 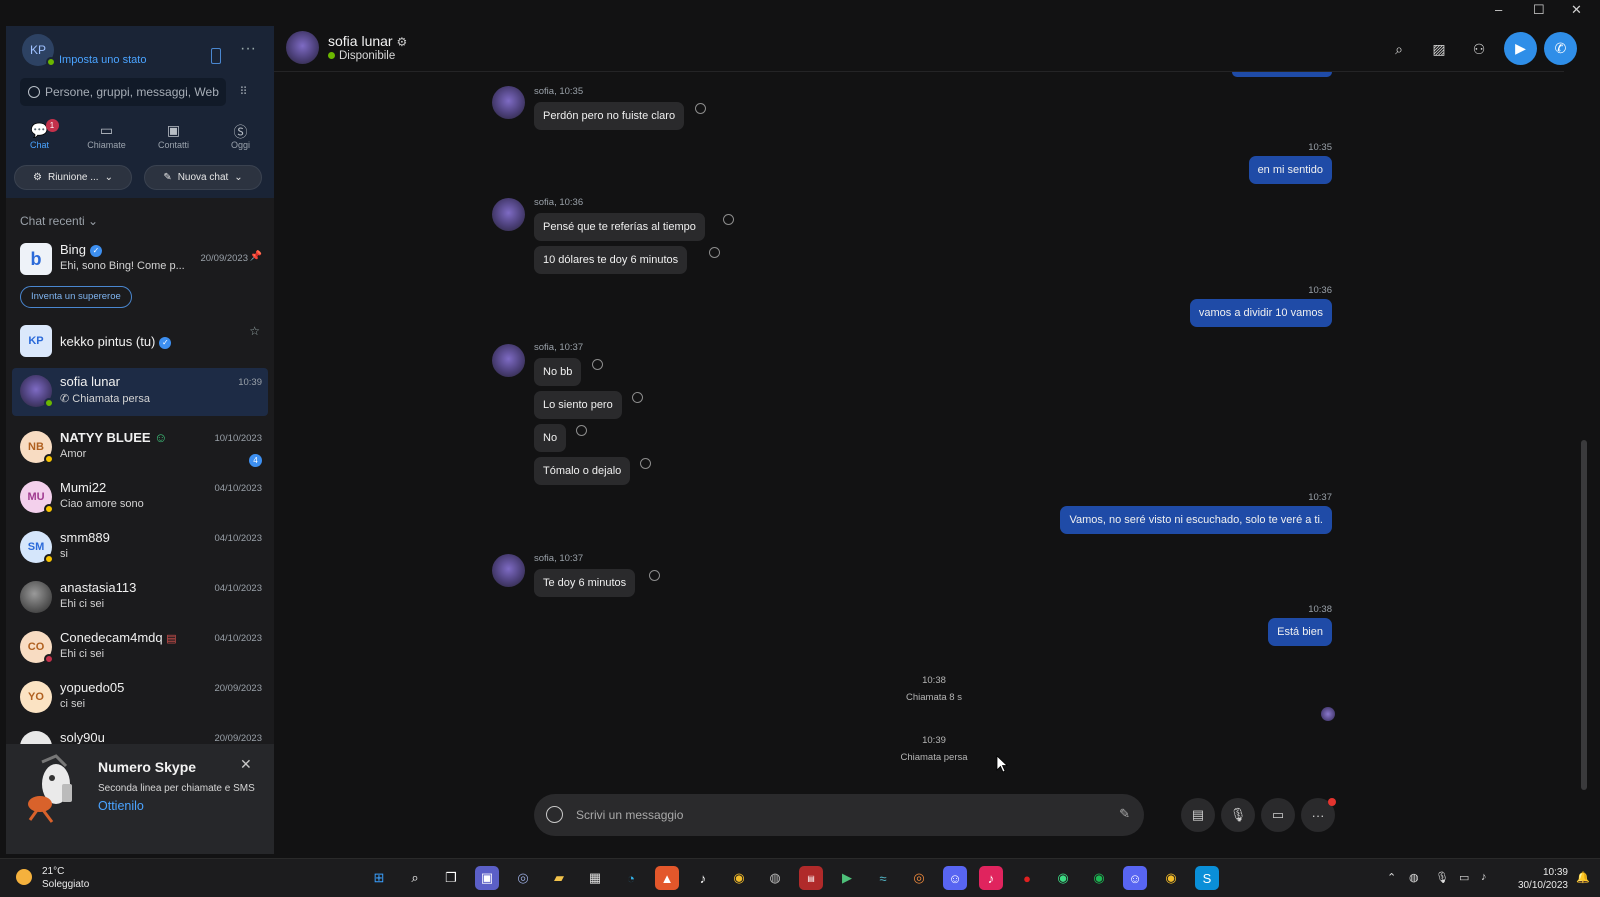 I want to click on mobile-icon, so click(x=216, y=56).